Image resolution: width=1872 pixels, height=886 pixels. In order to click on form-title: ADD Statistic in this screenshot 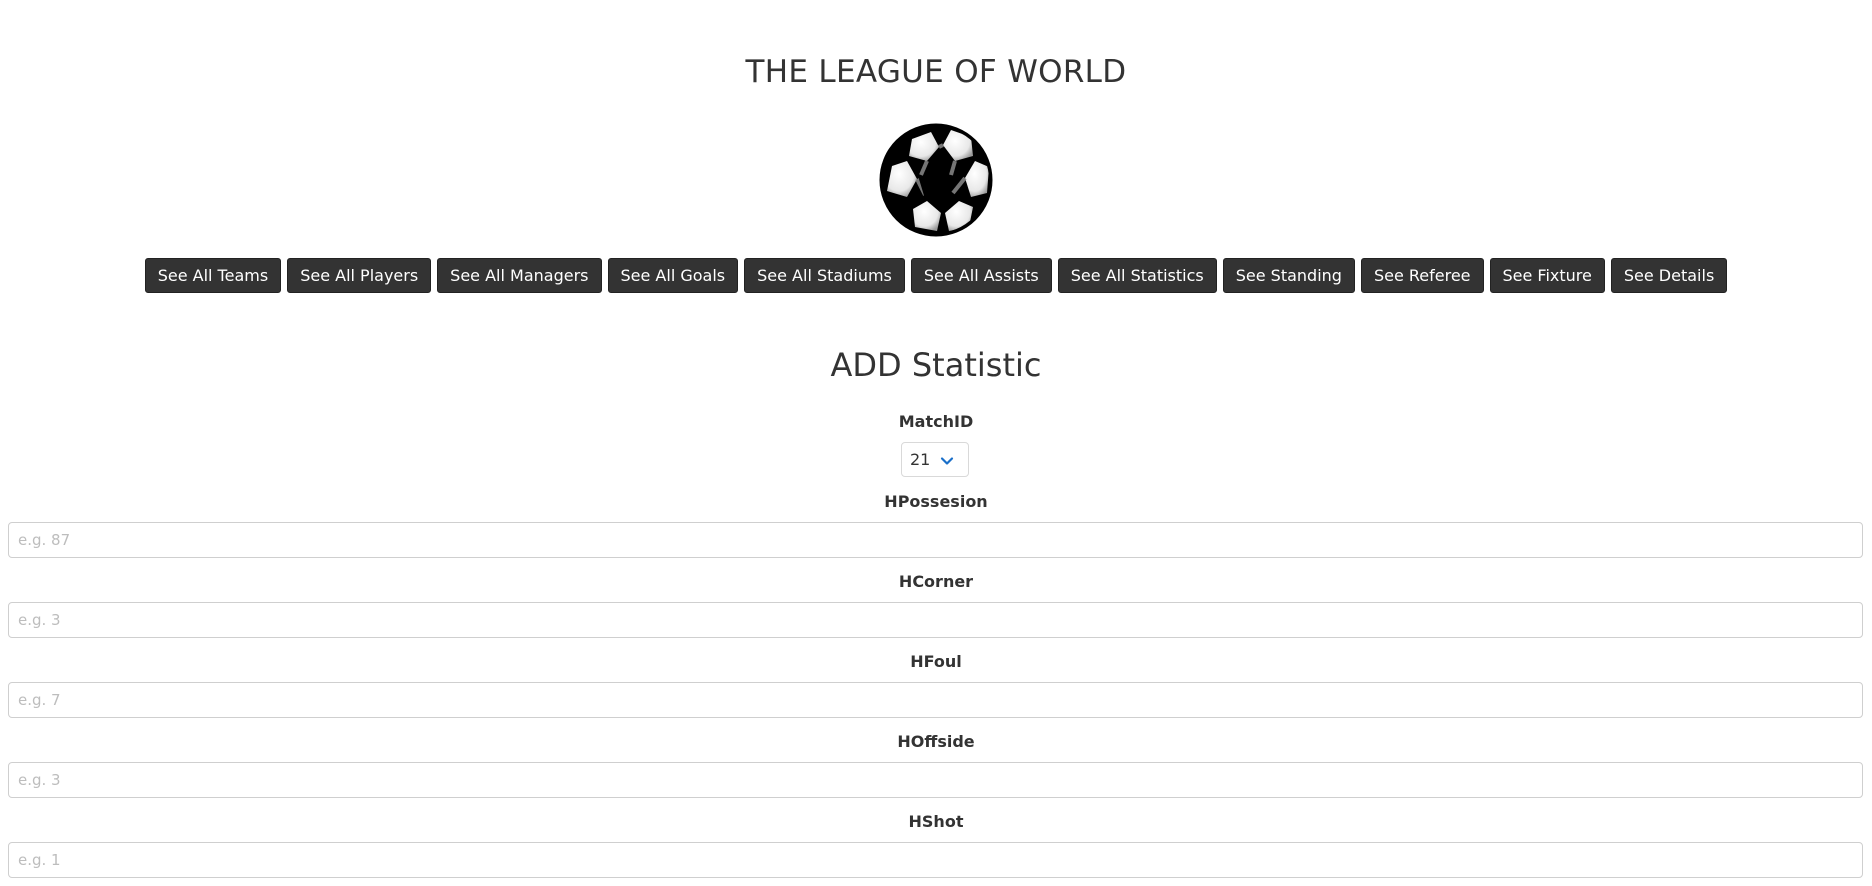, I will do `click(936, 365)`.